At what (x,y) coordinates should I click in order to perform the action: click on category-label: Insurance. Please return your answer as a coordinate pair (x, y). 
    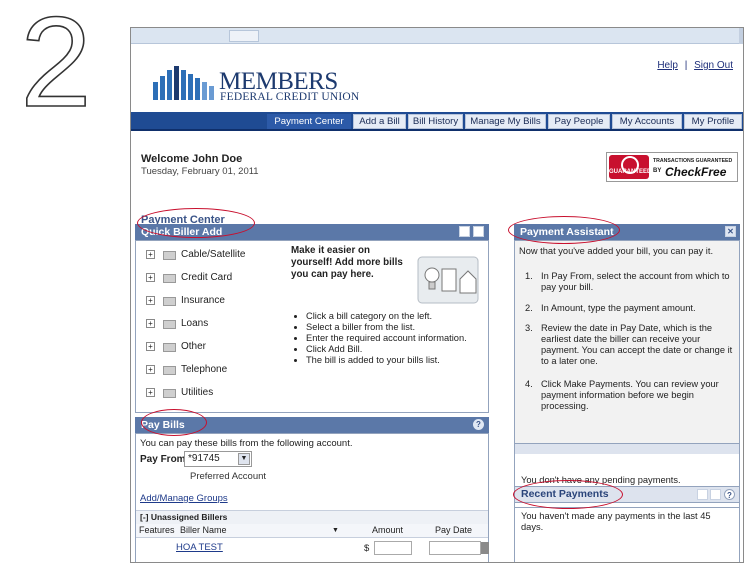
    Looking at the image, I should click on (203, 300).